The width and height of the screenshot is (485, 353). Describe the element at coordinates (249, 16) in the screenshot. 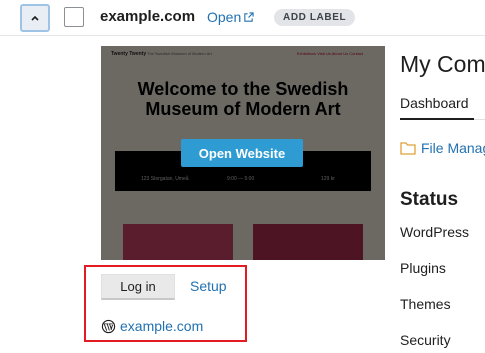

I see `external-link-icon` at that location.